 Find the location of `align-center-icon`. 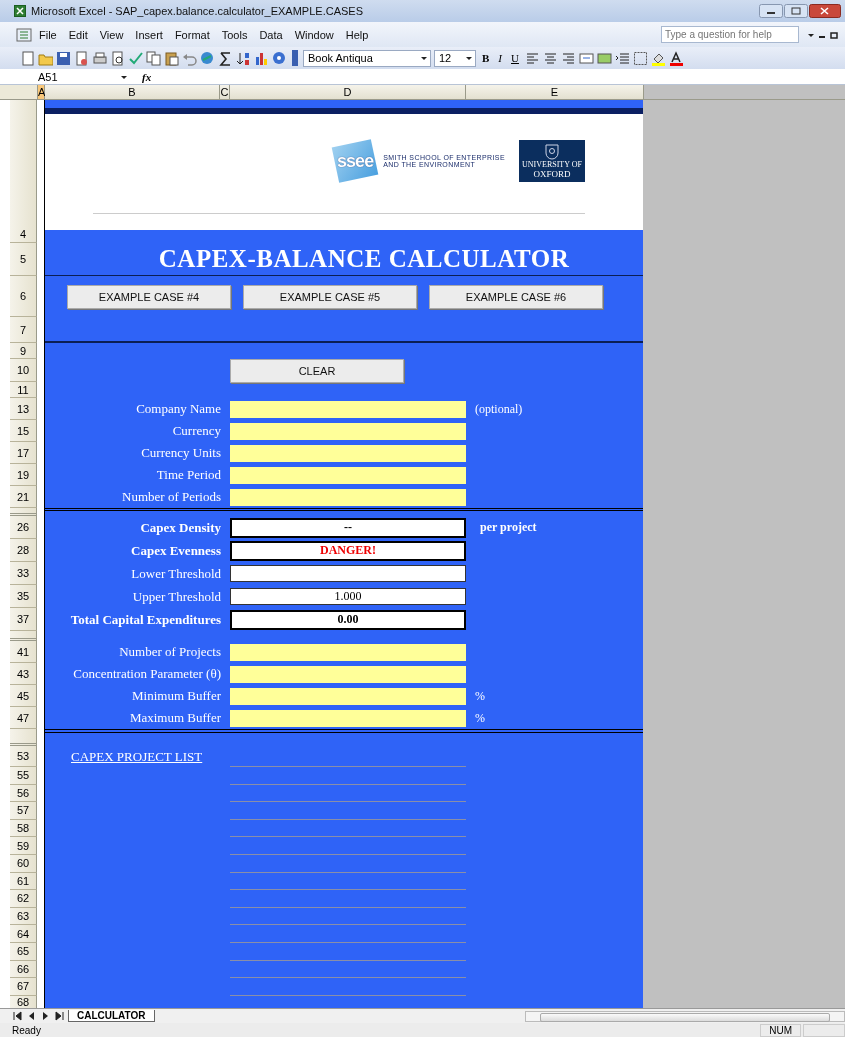

align-center-icon is located at coordinates (550, 58).